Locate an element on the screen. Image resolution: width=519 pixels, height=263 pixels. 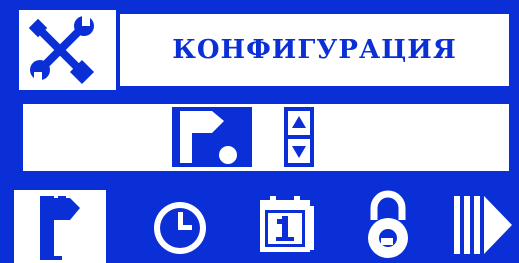
menu-item-padlock is located at coordinates (388, 225).